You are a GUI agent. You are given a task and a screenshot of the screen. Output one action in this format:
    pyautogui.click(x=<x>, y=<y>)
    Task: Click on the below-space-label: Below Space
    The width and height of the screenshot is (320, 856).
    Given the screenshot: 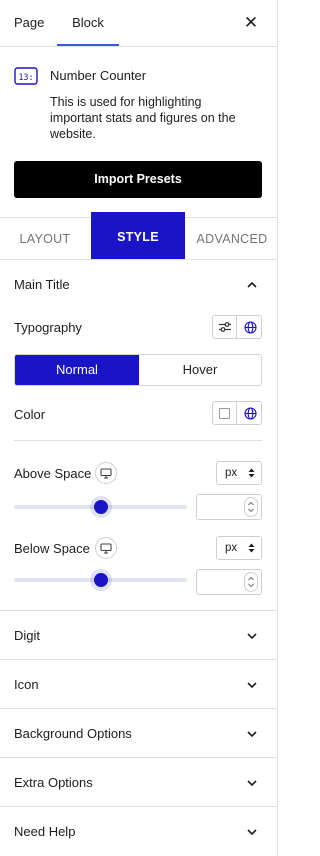 What is the action you would take?
    pyautogui.click(x=52, y=548)
    